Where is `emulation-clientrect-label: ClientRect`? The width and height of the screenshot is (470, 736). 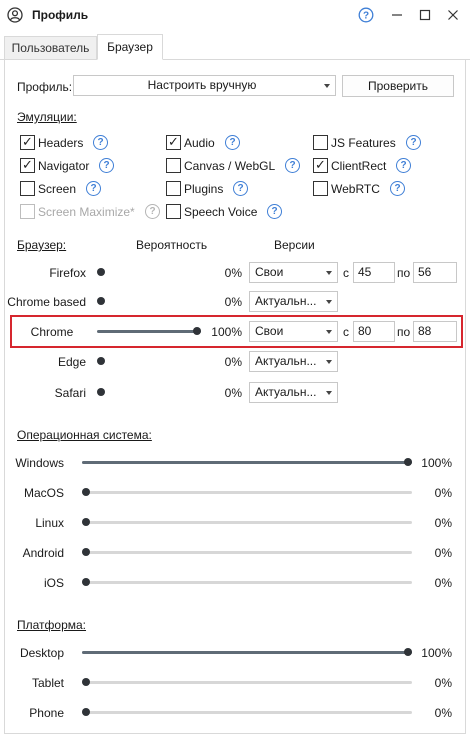
emulation-clientrect-label: ClientRect is located at coordinates (359, 166).